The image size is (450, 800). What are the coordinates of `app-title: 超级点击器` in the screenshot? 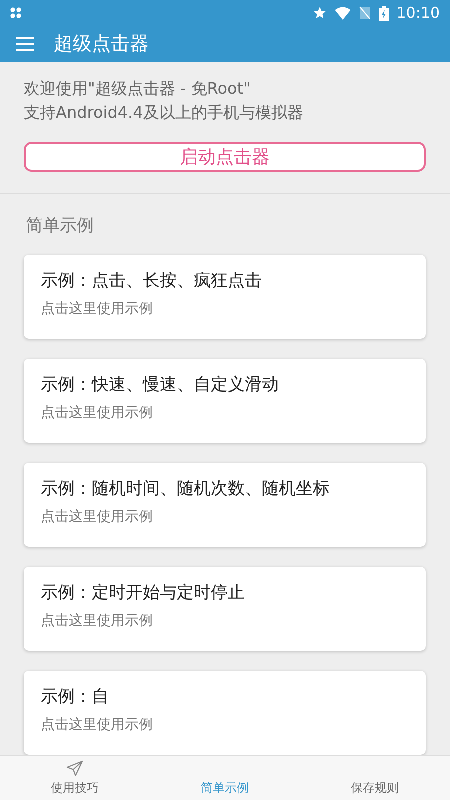 It's located at (101, 44).